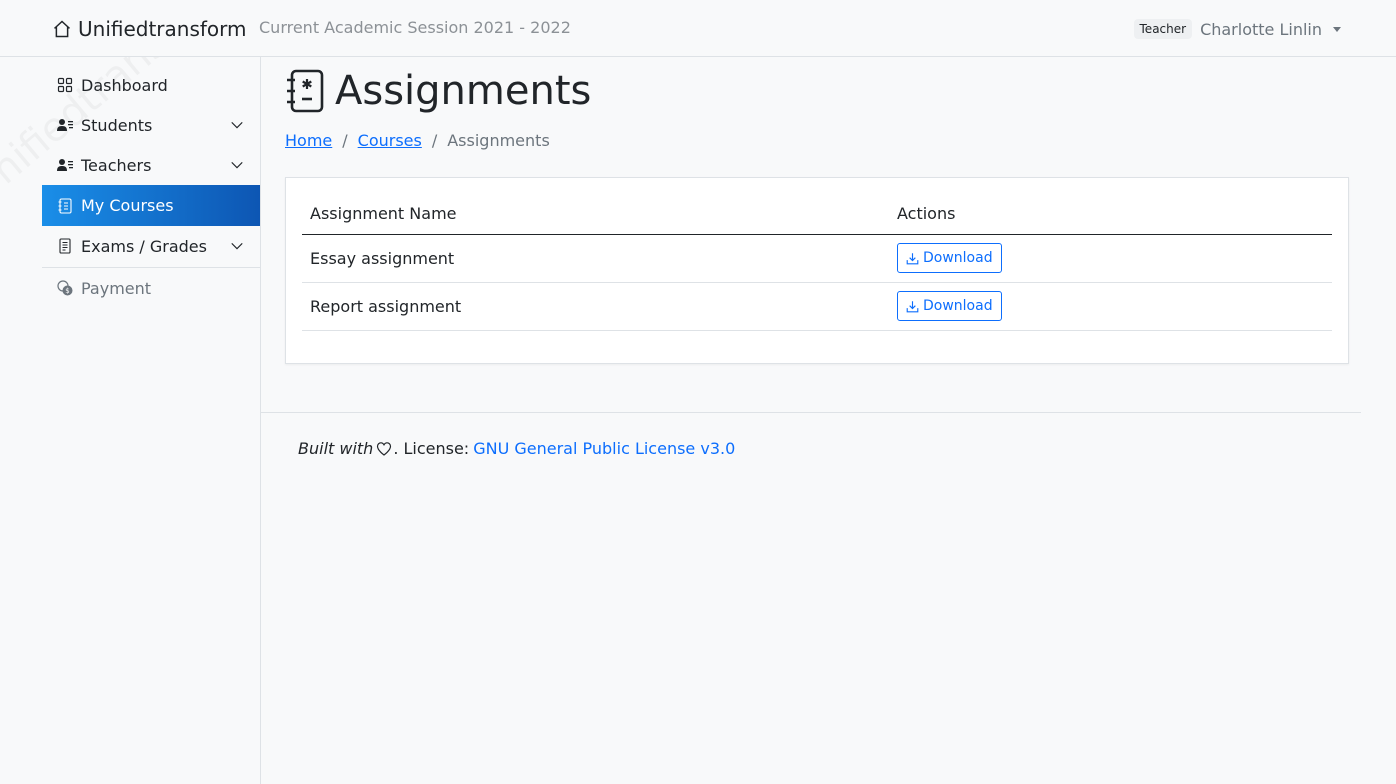 The height and width of the screenshot is (784, 1396). Describe the element at coordinates (65, 85) in the screenshot. I see `grid-icon` at that location.